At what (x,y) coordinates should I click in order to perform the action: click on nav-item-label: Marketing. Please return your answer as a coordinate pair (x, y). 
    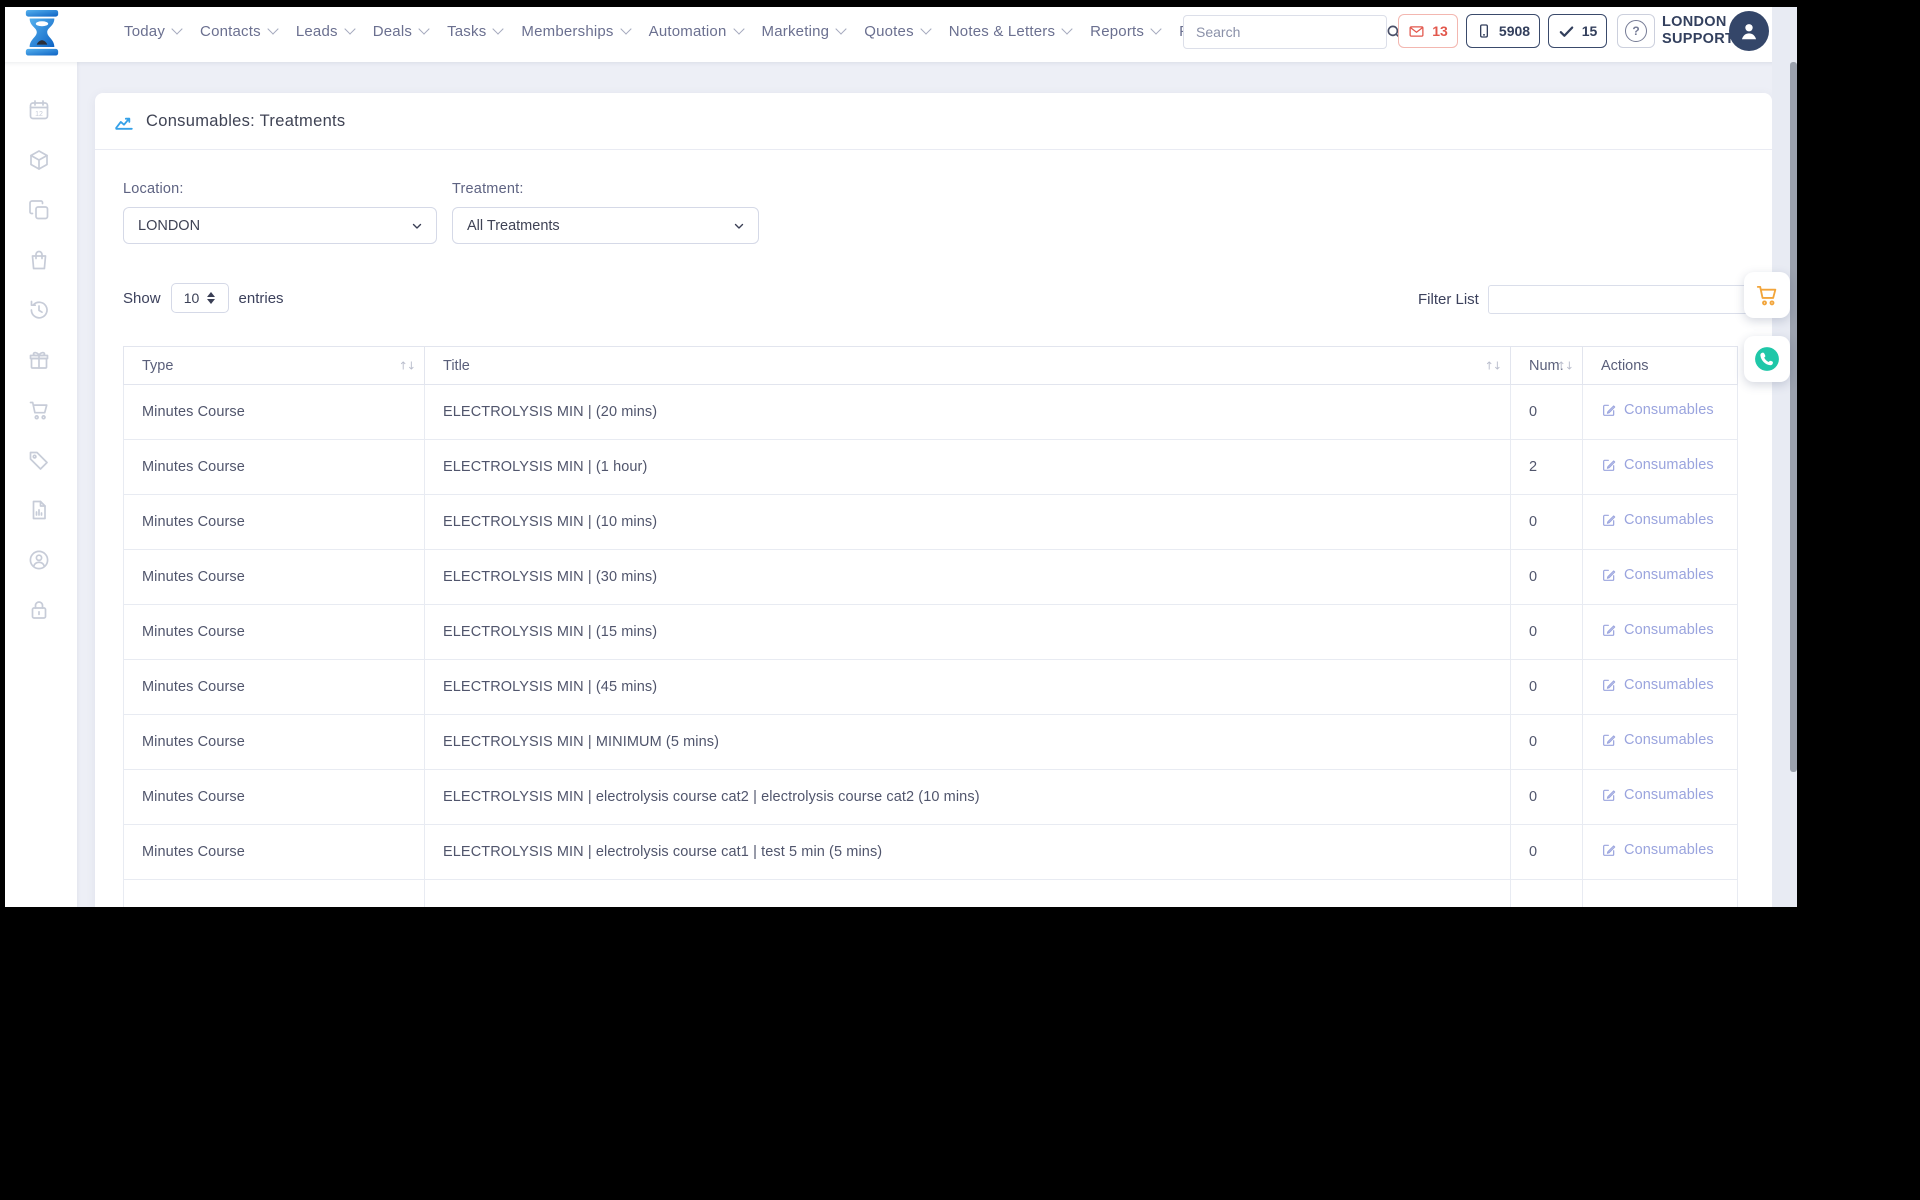
    Looking at the image, I should click on (795, 31).